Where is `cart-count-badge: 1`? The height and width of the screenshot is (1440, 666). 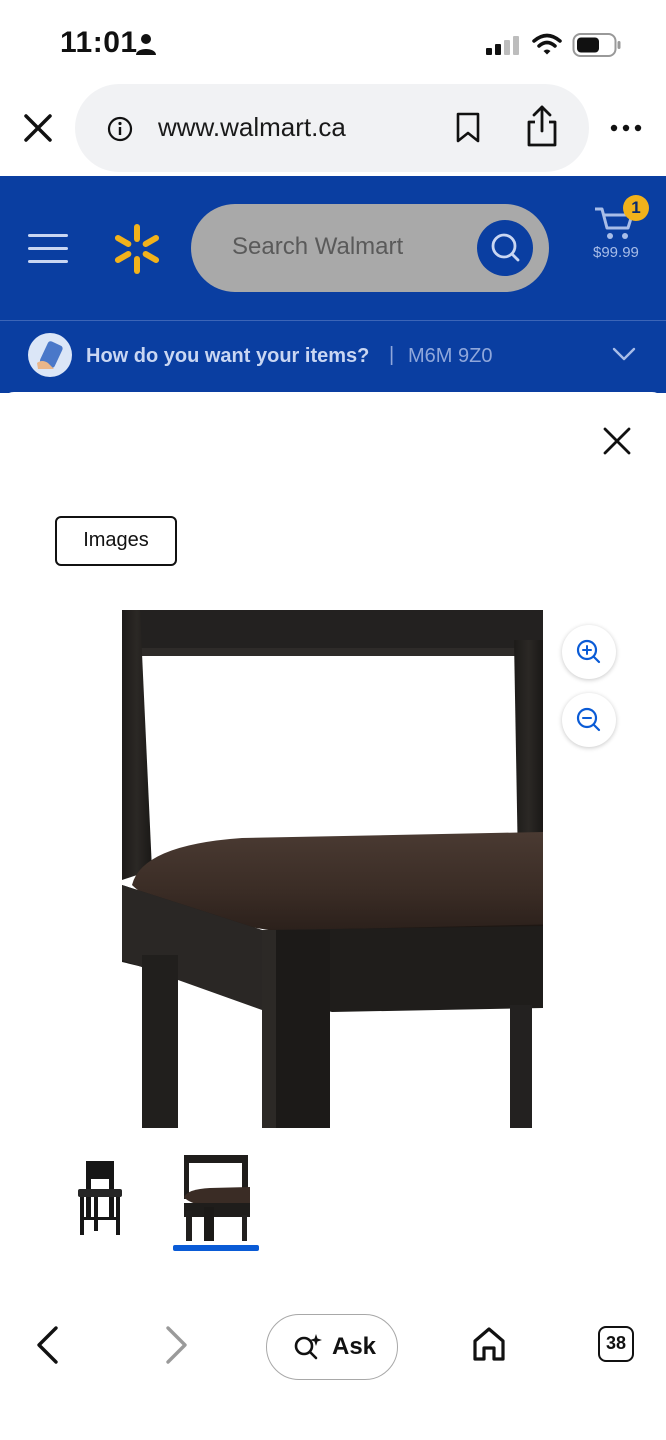 cart-count-badge: 1 is located at coordinates (636, 208).